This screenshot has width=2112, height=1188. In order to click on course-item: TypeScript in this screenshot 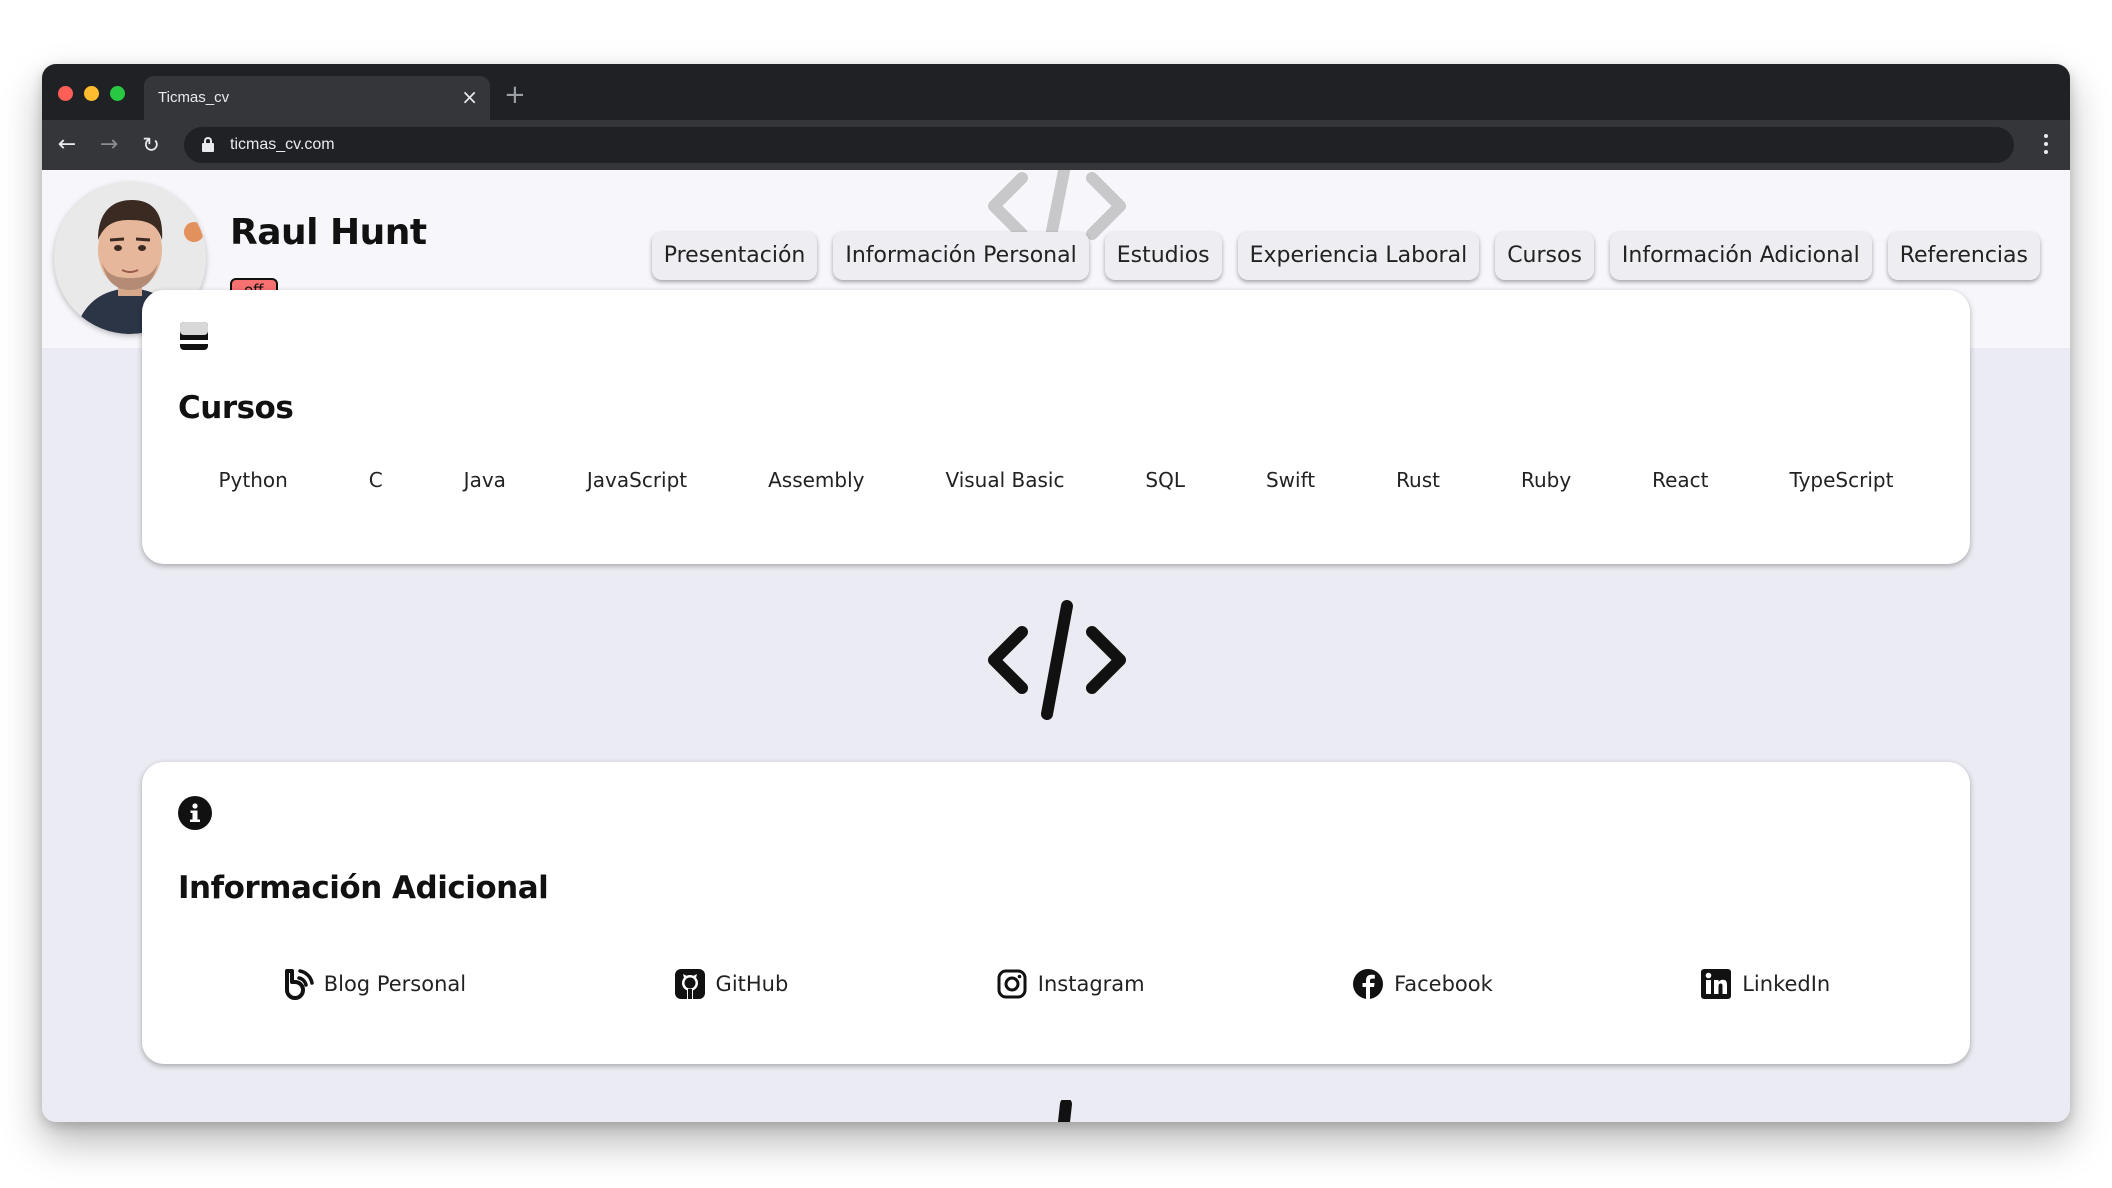, I will do `click(1841, 480)`.